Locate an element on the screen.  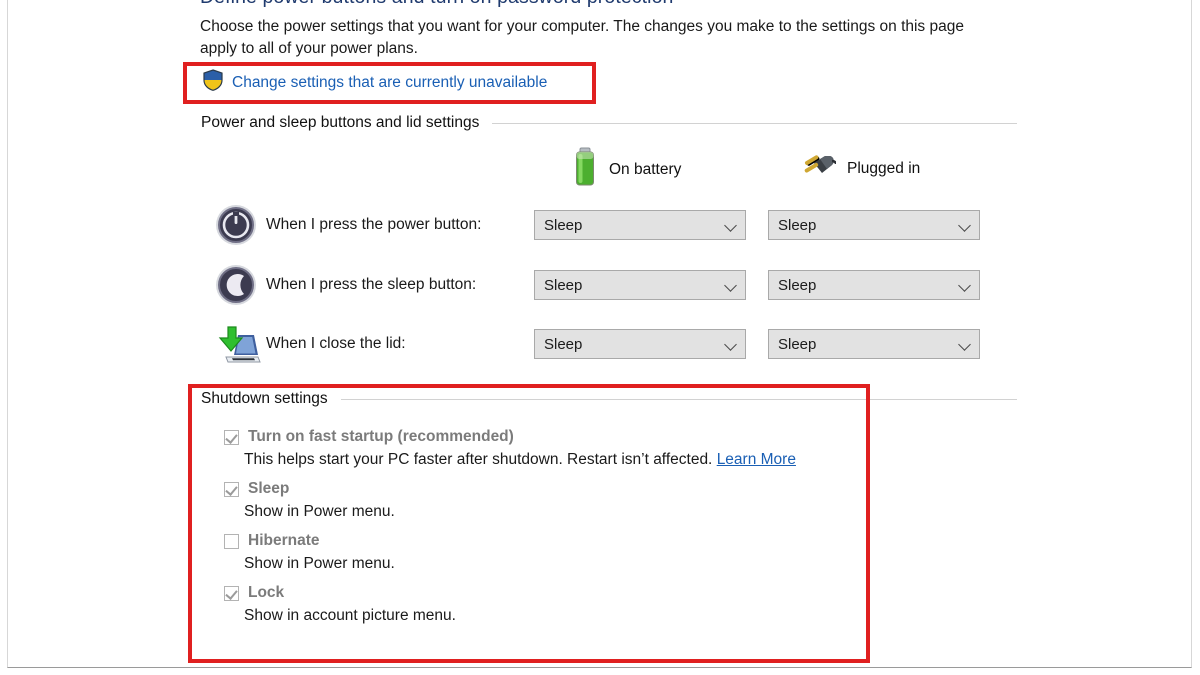
checkbox-row-sleep: Sleep is located at coordinates (256, 488).